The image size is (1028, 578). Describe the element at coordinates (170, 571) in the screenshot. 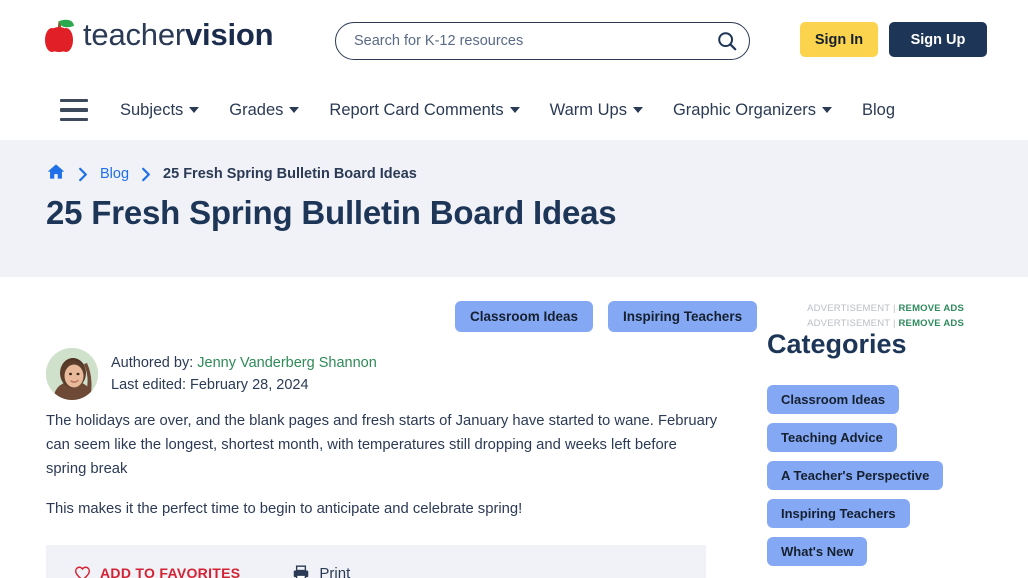

I see `add-to-favorites-label: ADD TO FAVORITES` at that location.